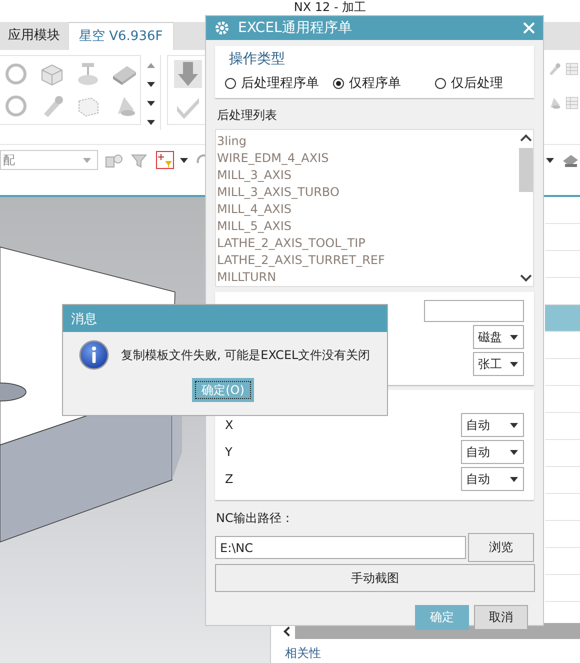  I want to click on scroll-down-icon, so click(150, 84).